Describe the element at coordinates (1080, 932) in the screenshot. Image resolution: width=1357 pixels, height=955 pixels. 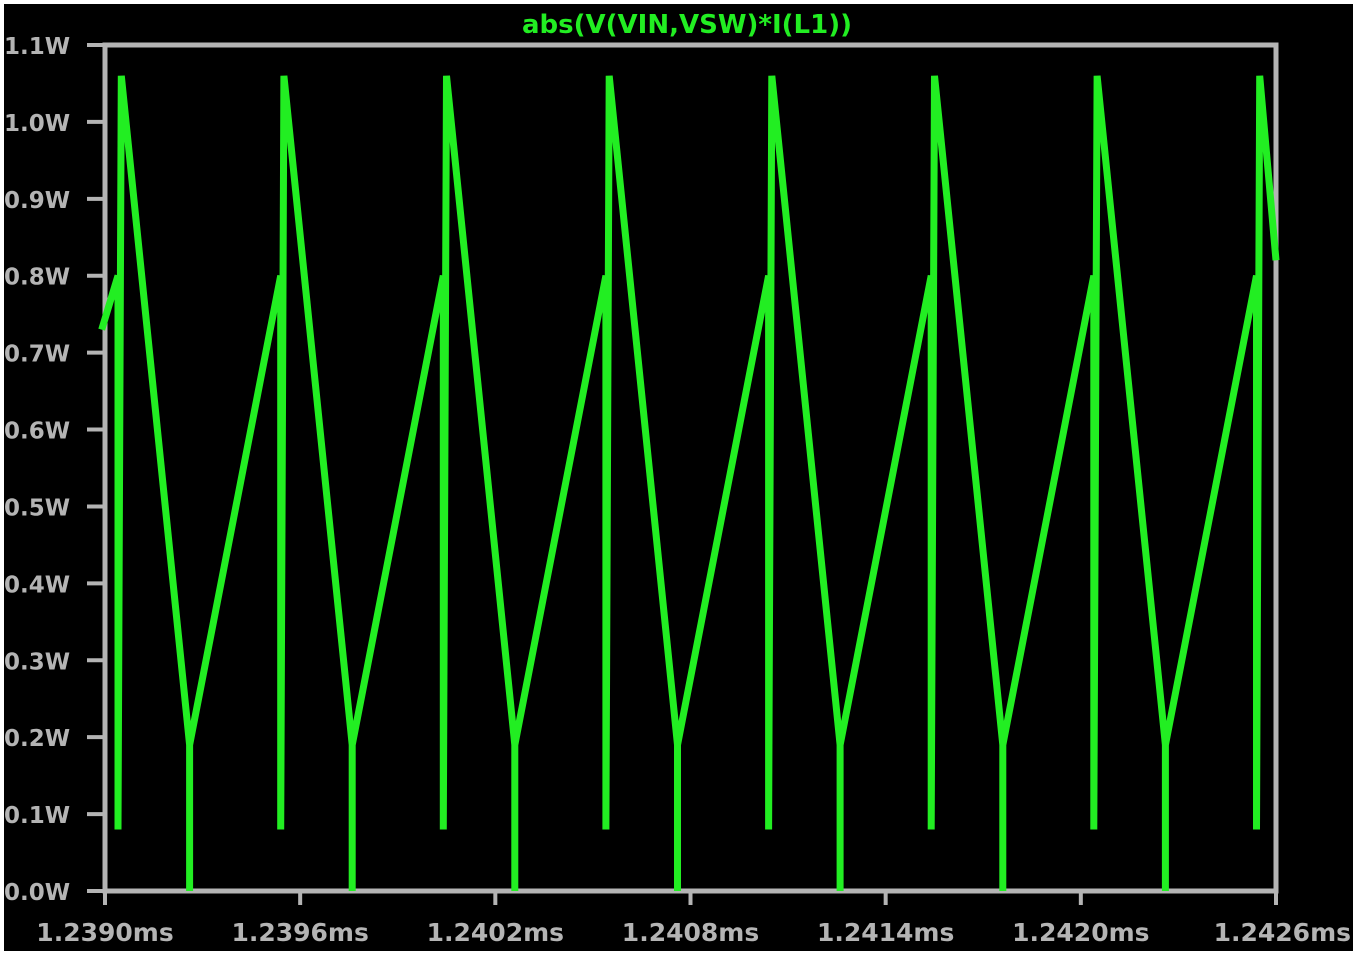
I see `x-tick-label: 1.2420ms` at that location.